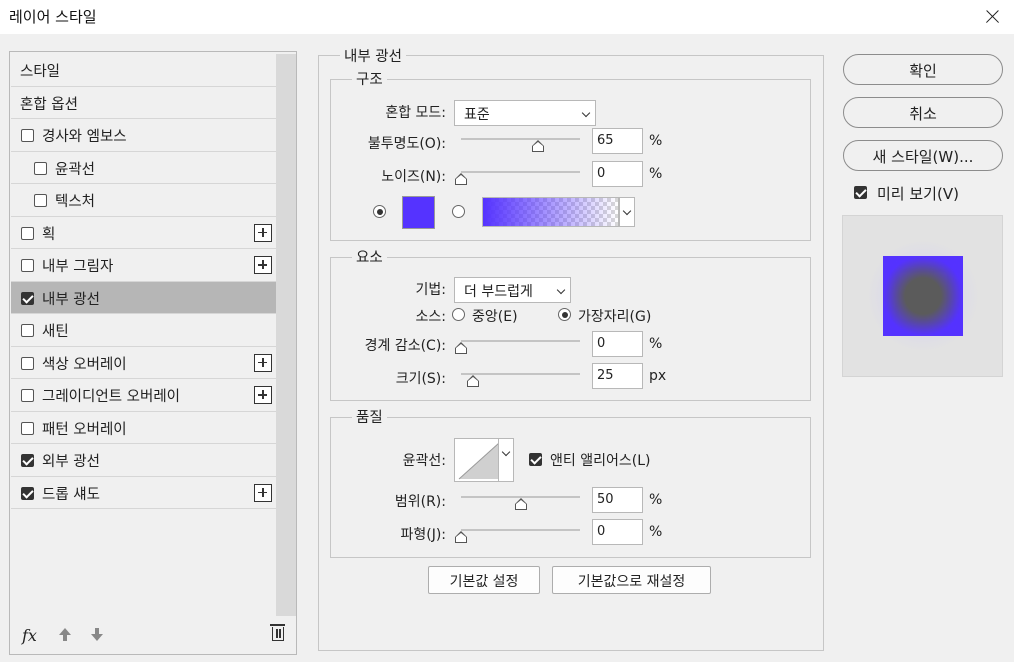 Image resolution: width=1014 pixels, height=662 pixels. Describe the element at coordinates (430, 317) in the screenshot. I see `source-label: 소스:` at that location.